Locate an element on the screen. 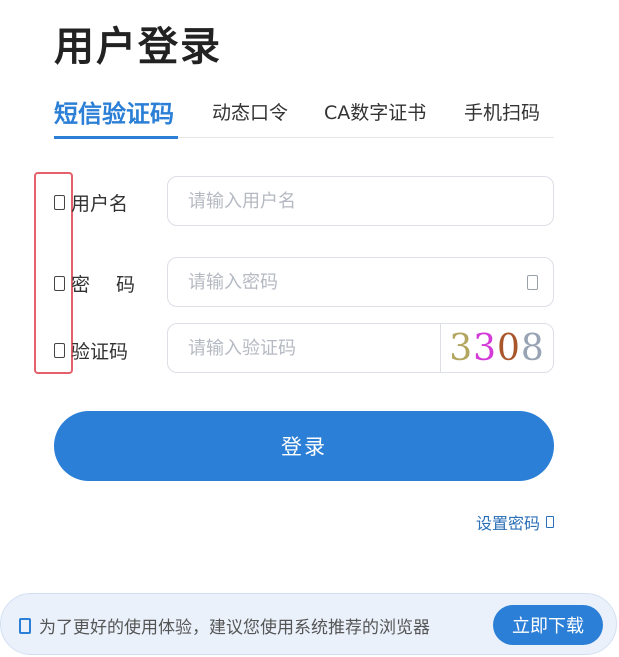 The height and width of the screenshot is (657, 619). captcha-field-box: 3 3 0 8 is located at coordinates (360, 348).